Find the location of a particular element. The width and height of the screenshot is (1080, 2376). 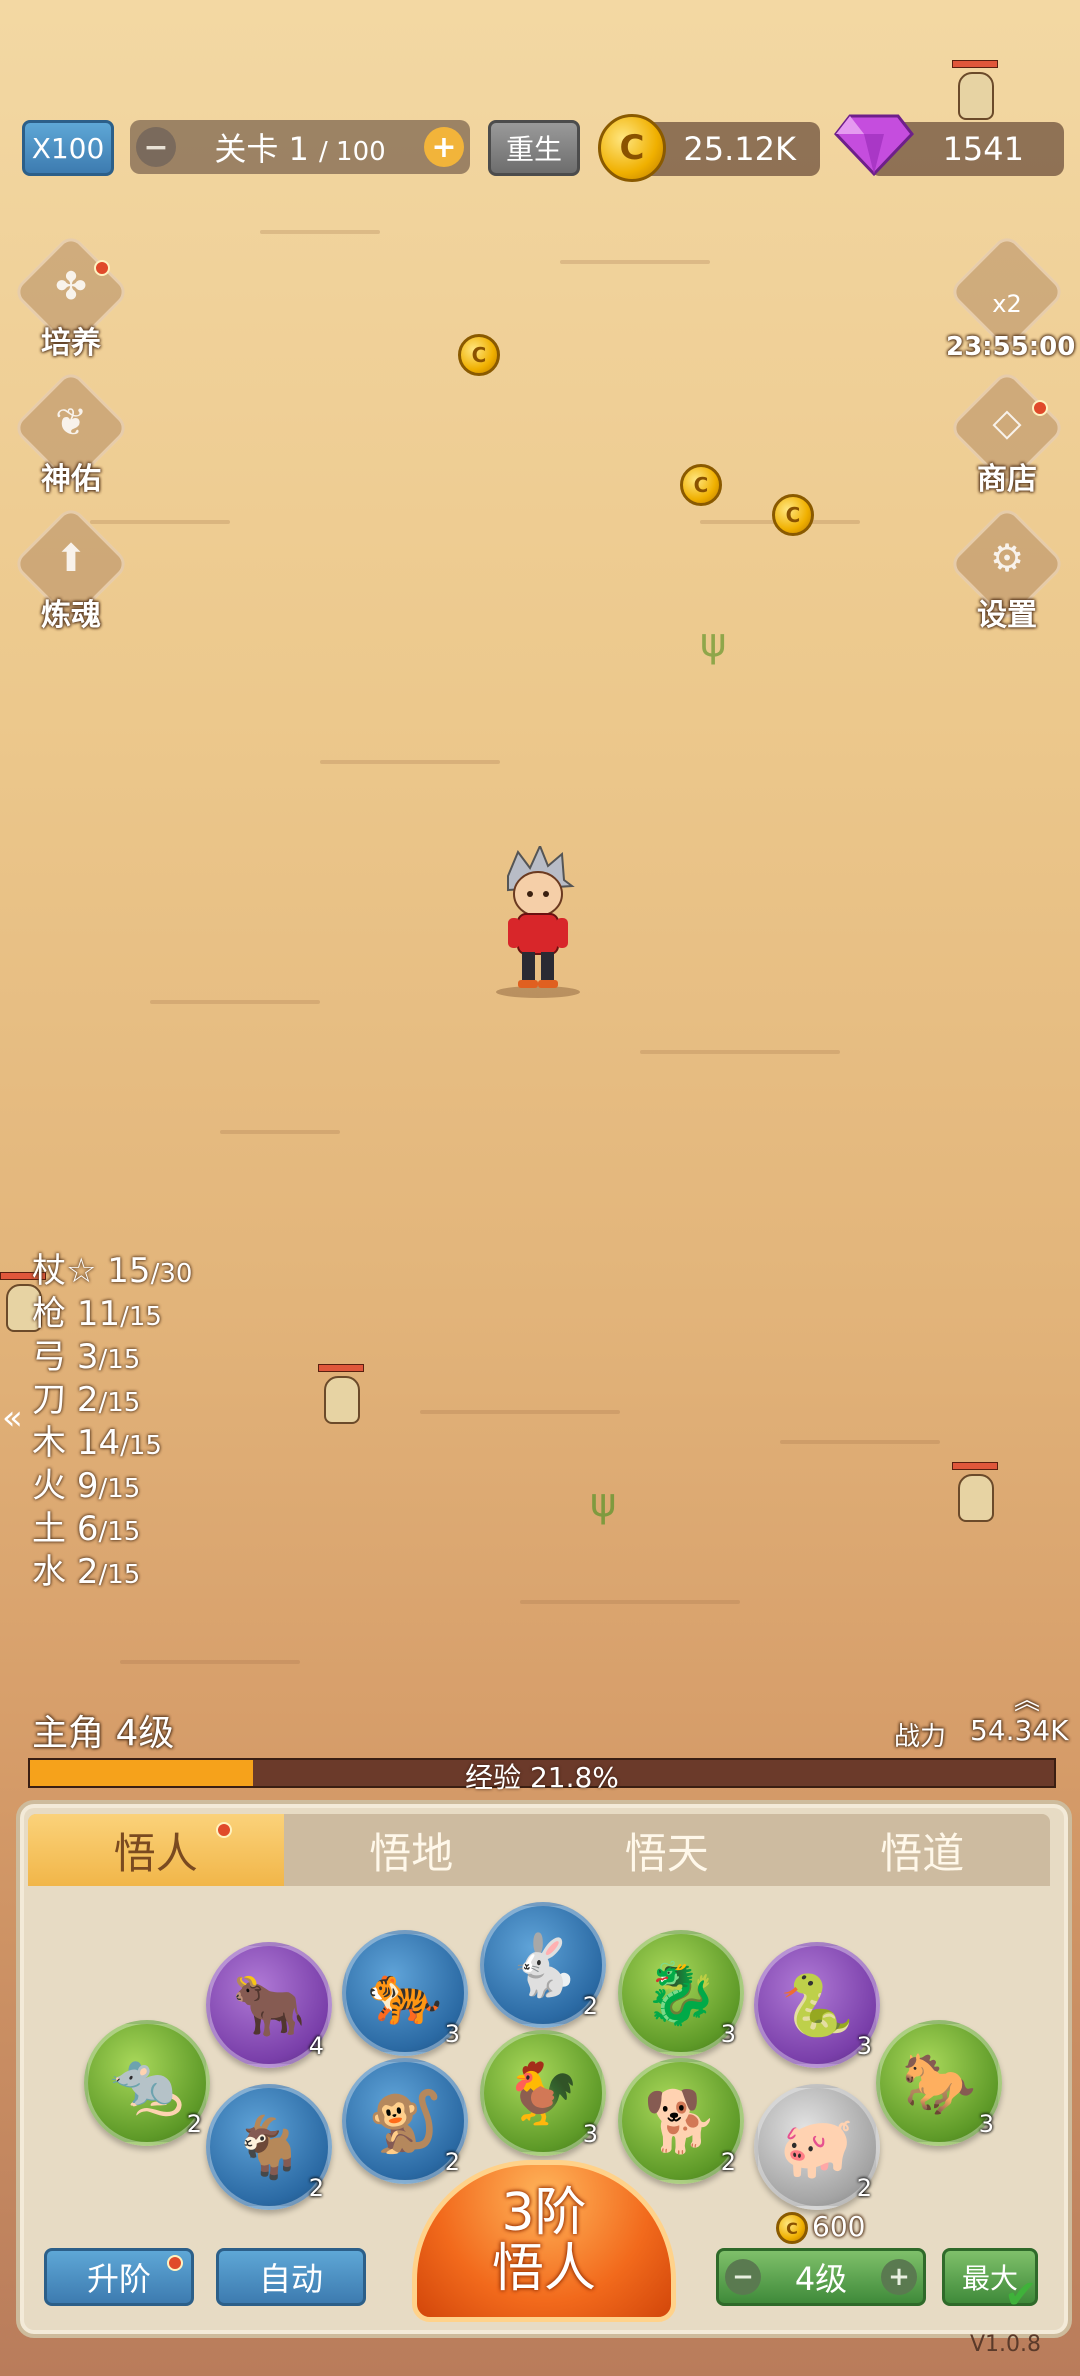

level-total: / 100 is located at coordinates (352, 152).